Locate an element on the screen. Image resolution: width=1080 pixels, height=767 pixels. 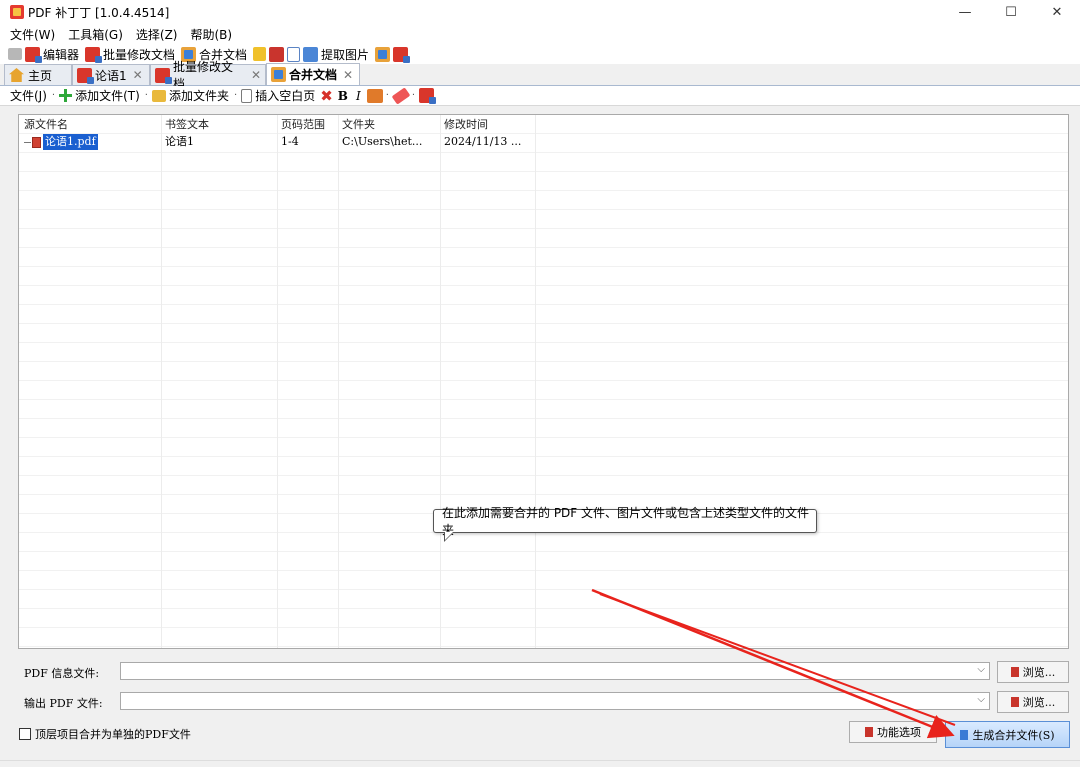
file-menu-button: 文件(J) is located at coordinates (28, 95).